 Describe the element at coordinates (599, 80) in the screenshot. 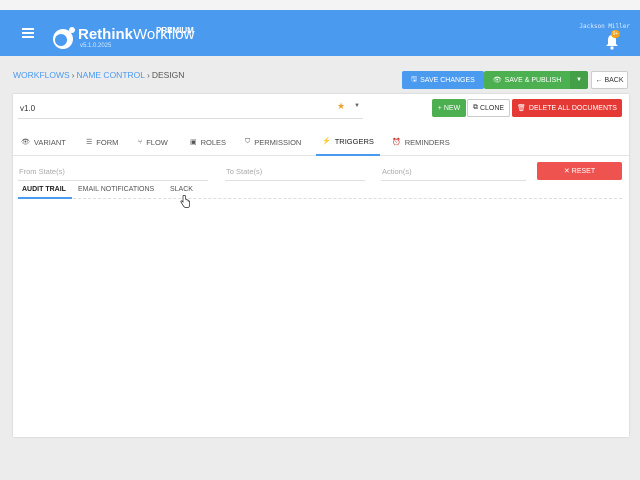

I see `arrow-left-icon: ←` at that location.